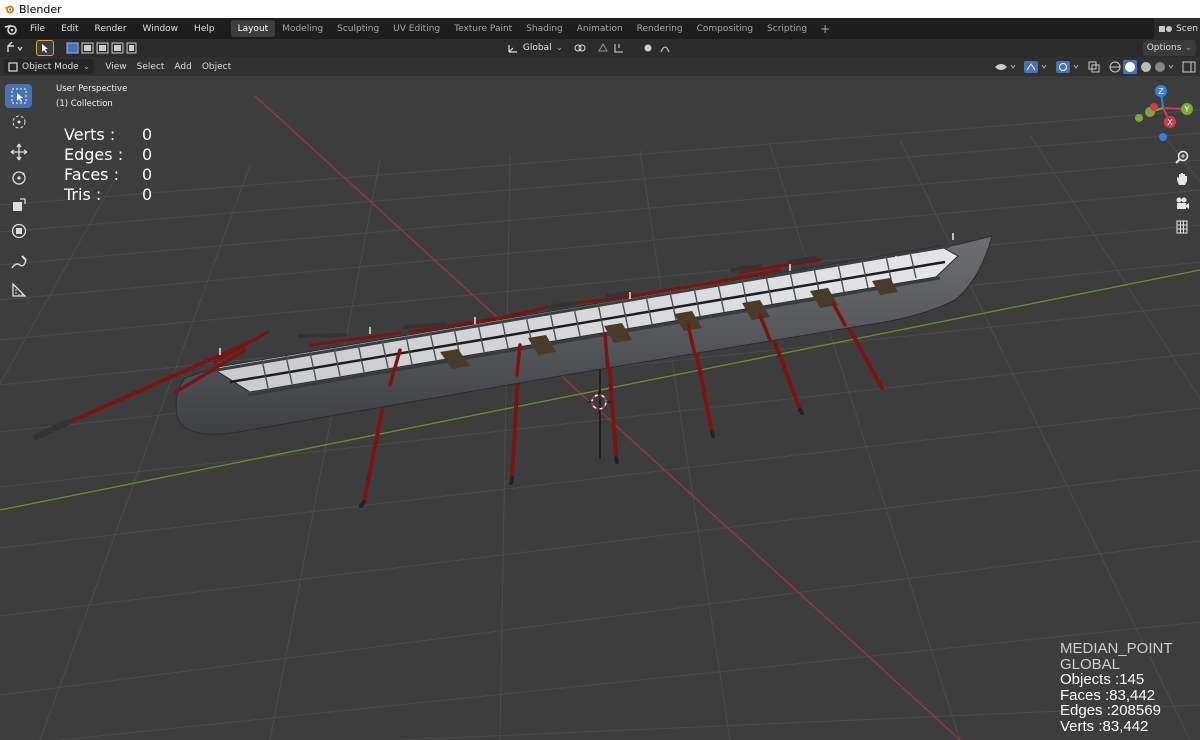 The width and height of the screenshot is (1200, 740). I want to click on ortho-toggle-button, so click(1182, 227).